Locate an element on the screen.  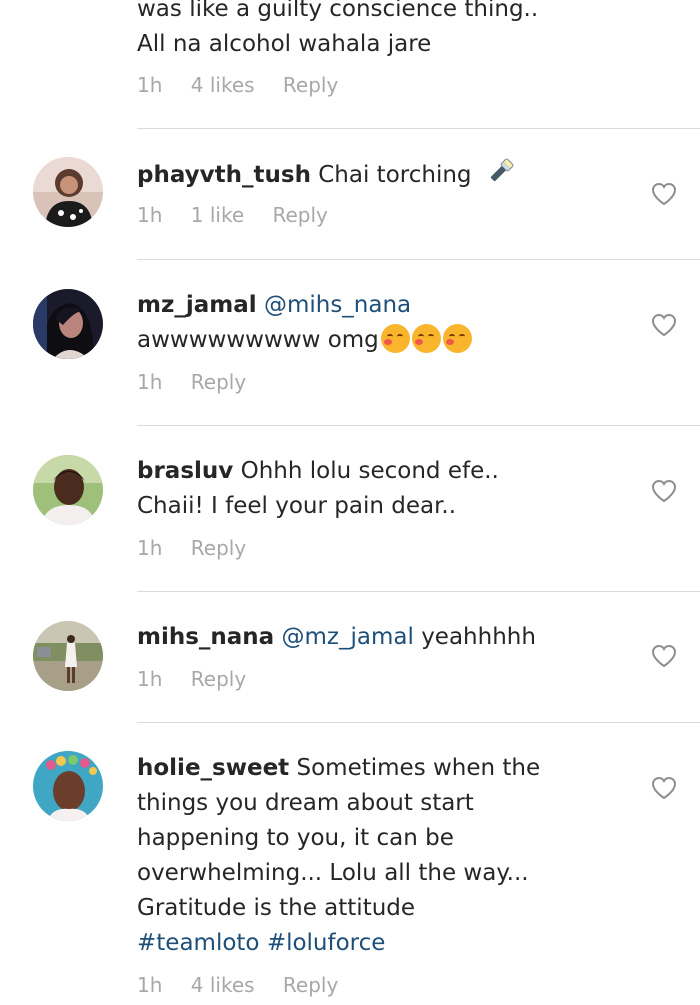
comment-text: mz_jamal @mihs_nana awwwwwwwww omg is located at coordinates (387, 323).